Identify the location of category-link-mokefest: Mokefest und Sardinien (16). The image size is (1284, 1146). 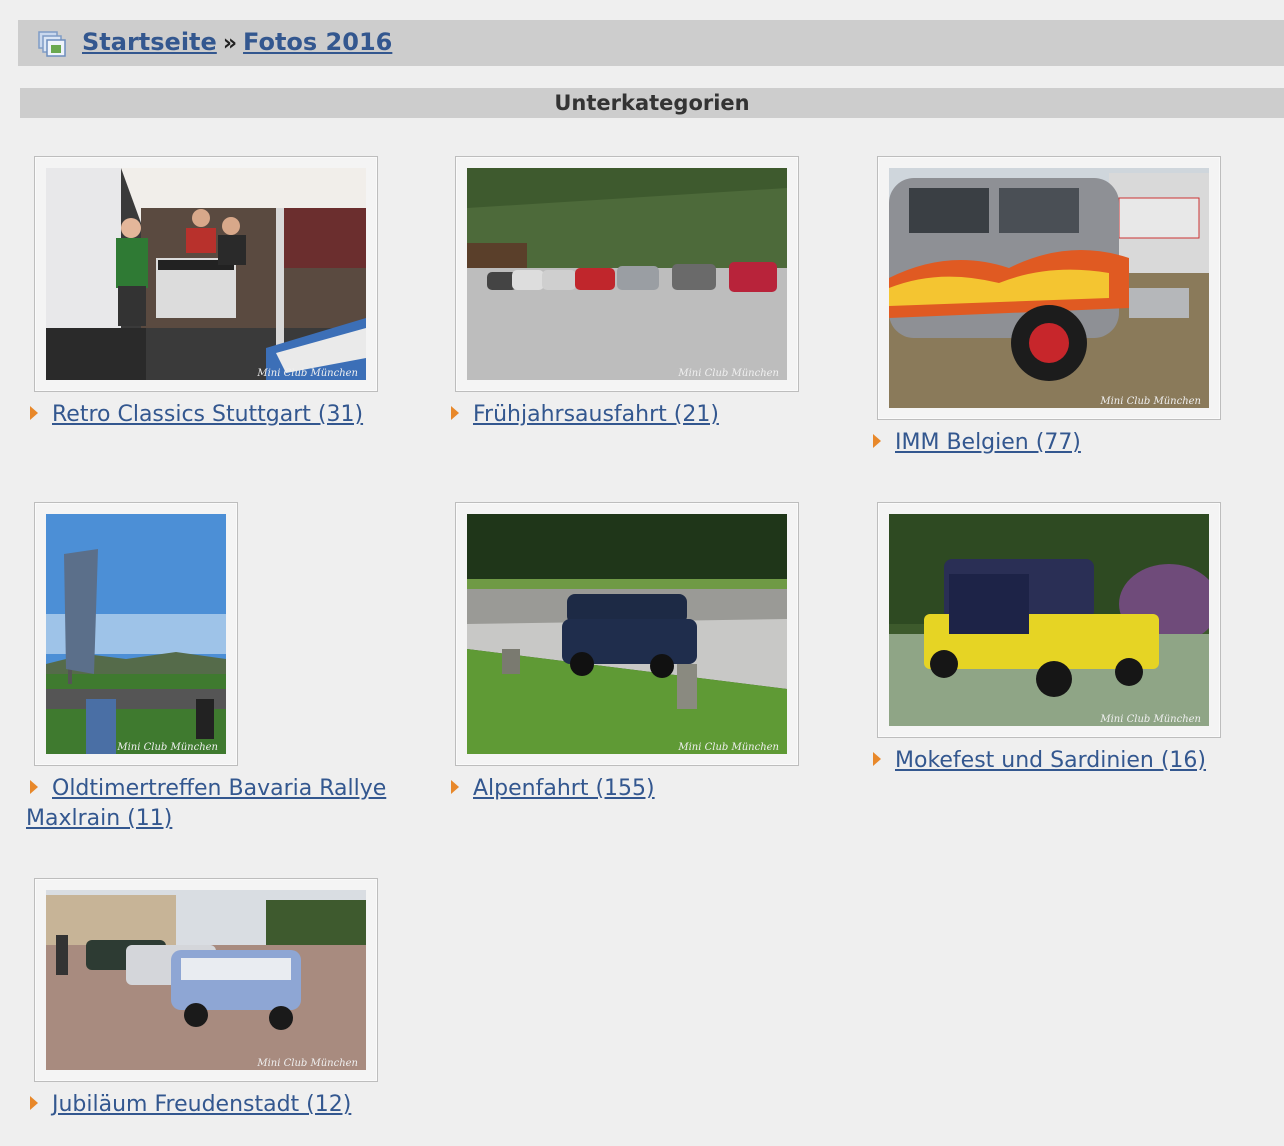
(1039, 761).